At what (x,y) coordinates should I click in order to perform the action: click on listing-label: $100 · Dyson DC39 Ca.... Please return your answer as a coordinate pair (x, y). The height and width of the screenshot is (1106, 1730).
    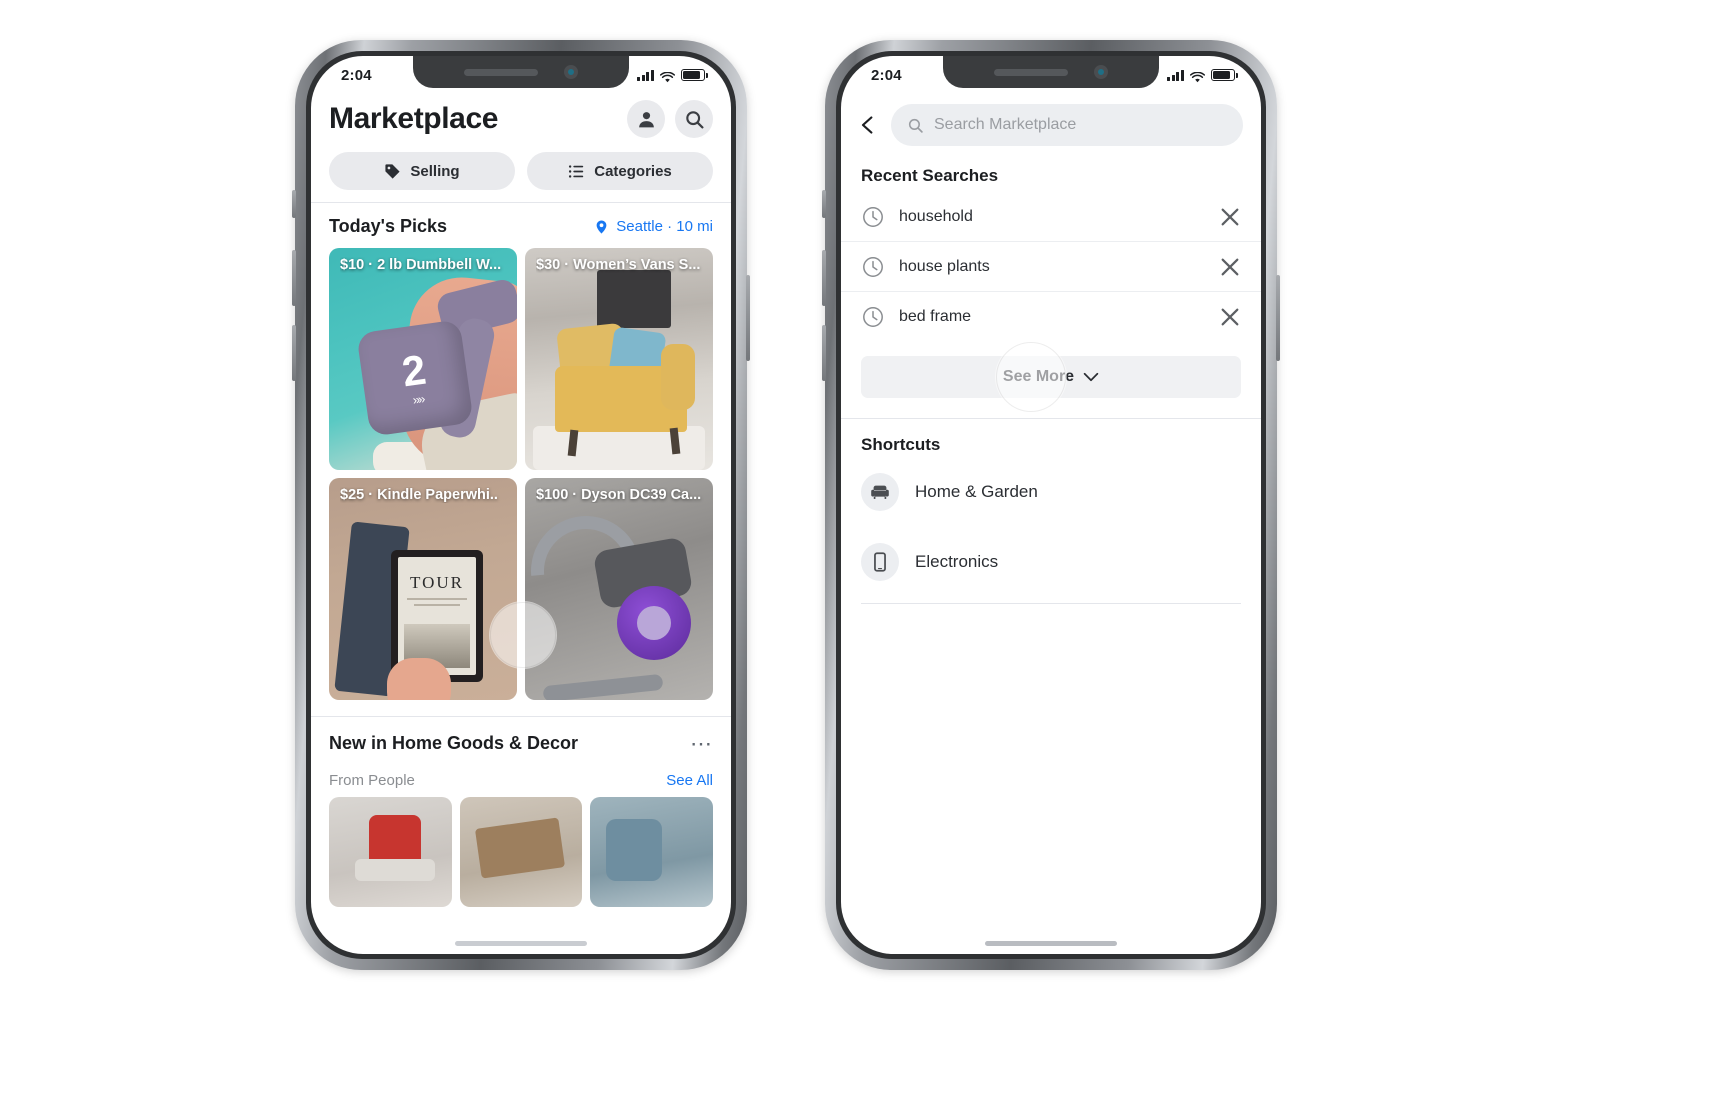
    Looking at the image, I should click on (619, 495).